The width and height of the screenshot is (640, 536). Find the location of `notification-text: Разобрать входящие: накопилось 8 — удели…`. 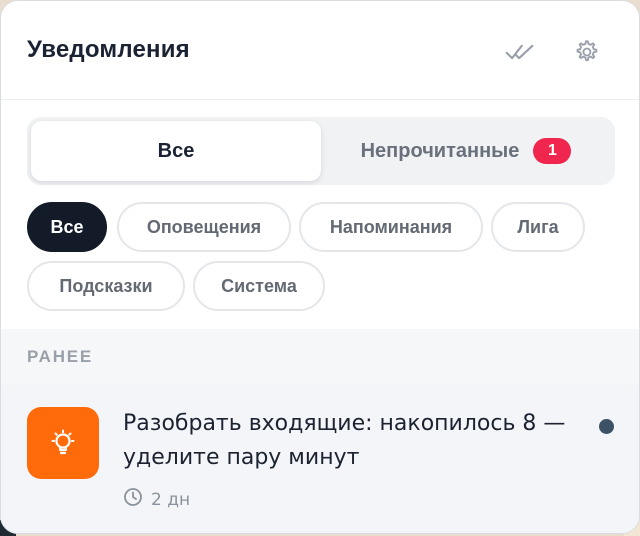

notification-text: Разобрать входящие: накопилось 8 — удели… is located at coordinates (344, 440).